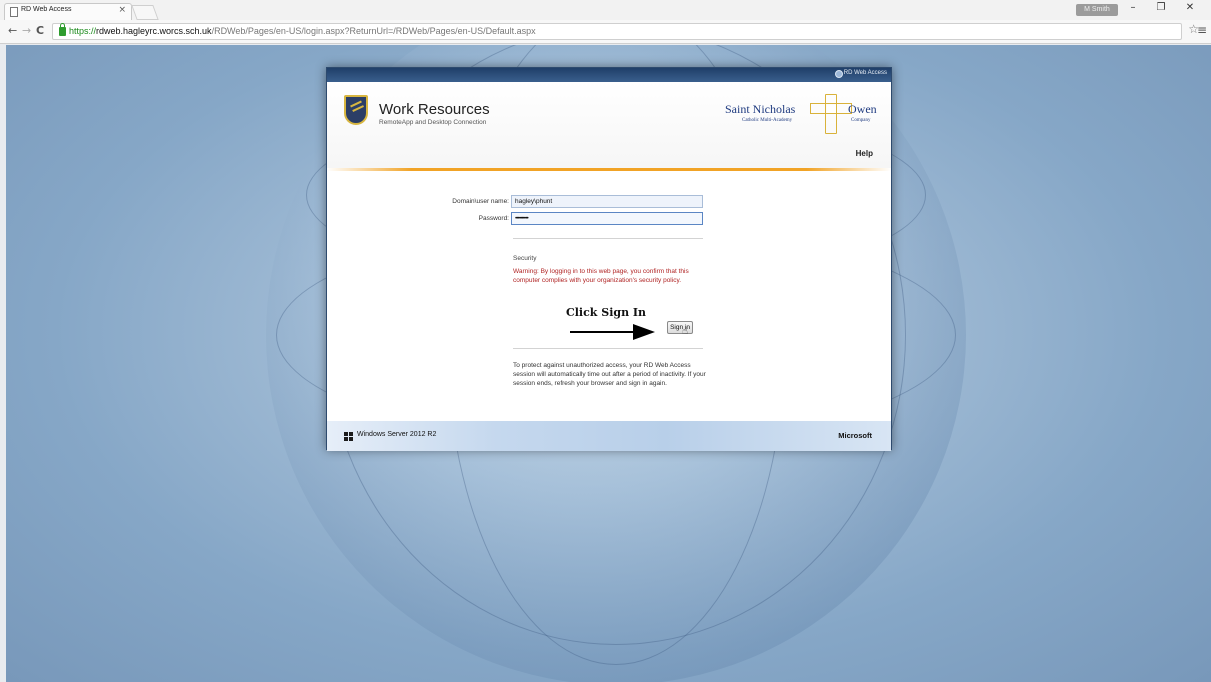 The width and height of the screenshot is (1211, 682). I want to click on sign-in-button: Sign in, so click(680, 327).